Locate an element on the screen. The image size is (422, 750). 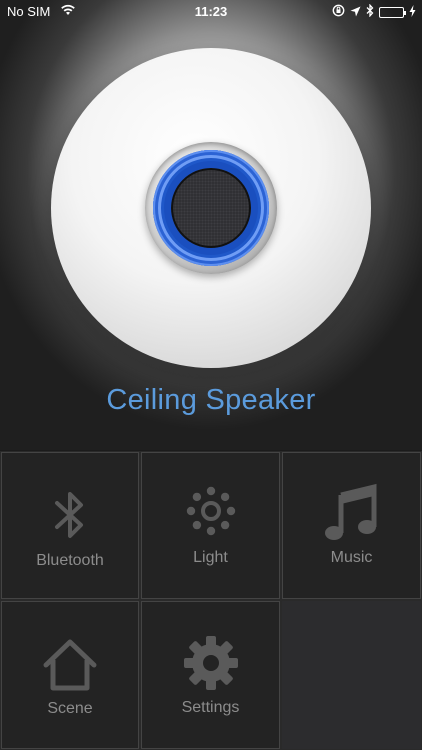
charging-bolt-icon is located at coordinates (412, 12).